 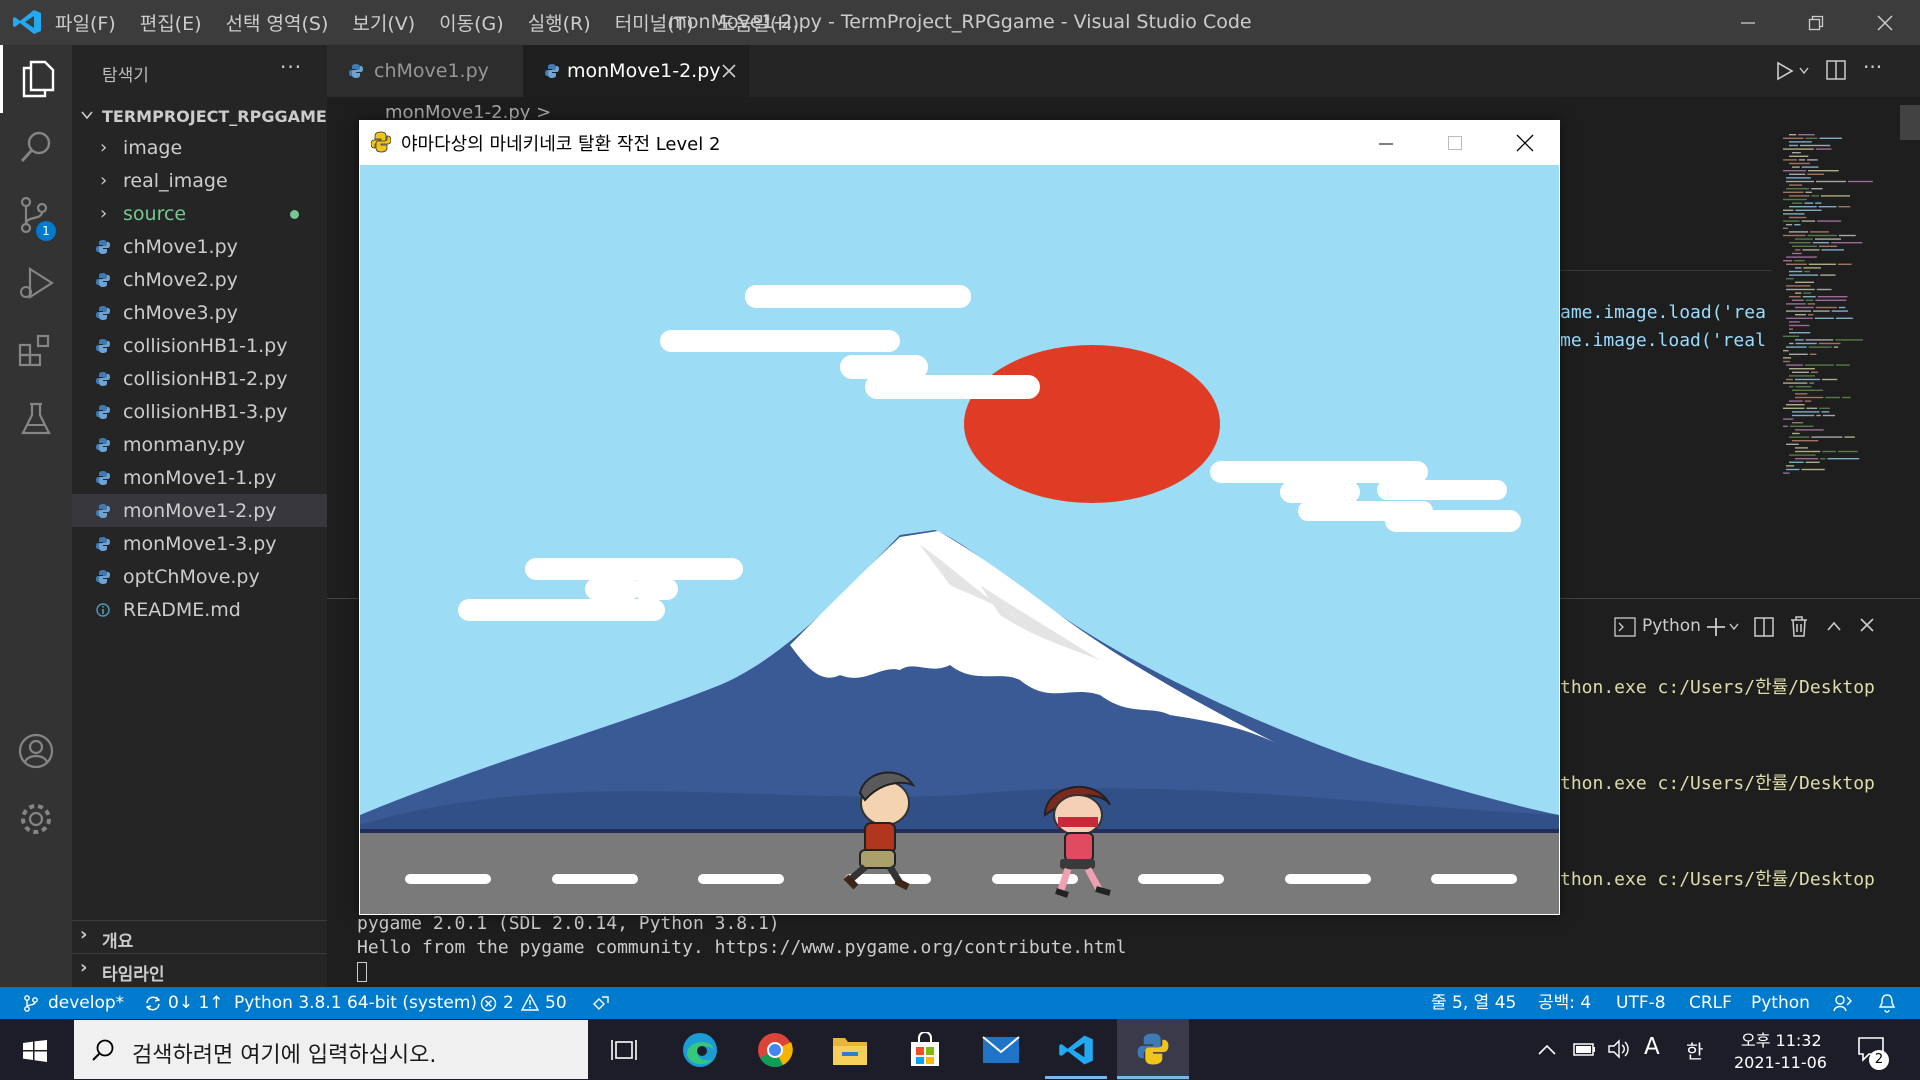 I want to click on close-tab-icon, so click(x=729, y=71).